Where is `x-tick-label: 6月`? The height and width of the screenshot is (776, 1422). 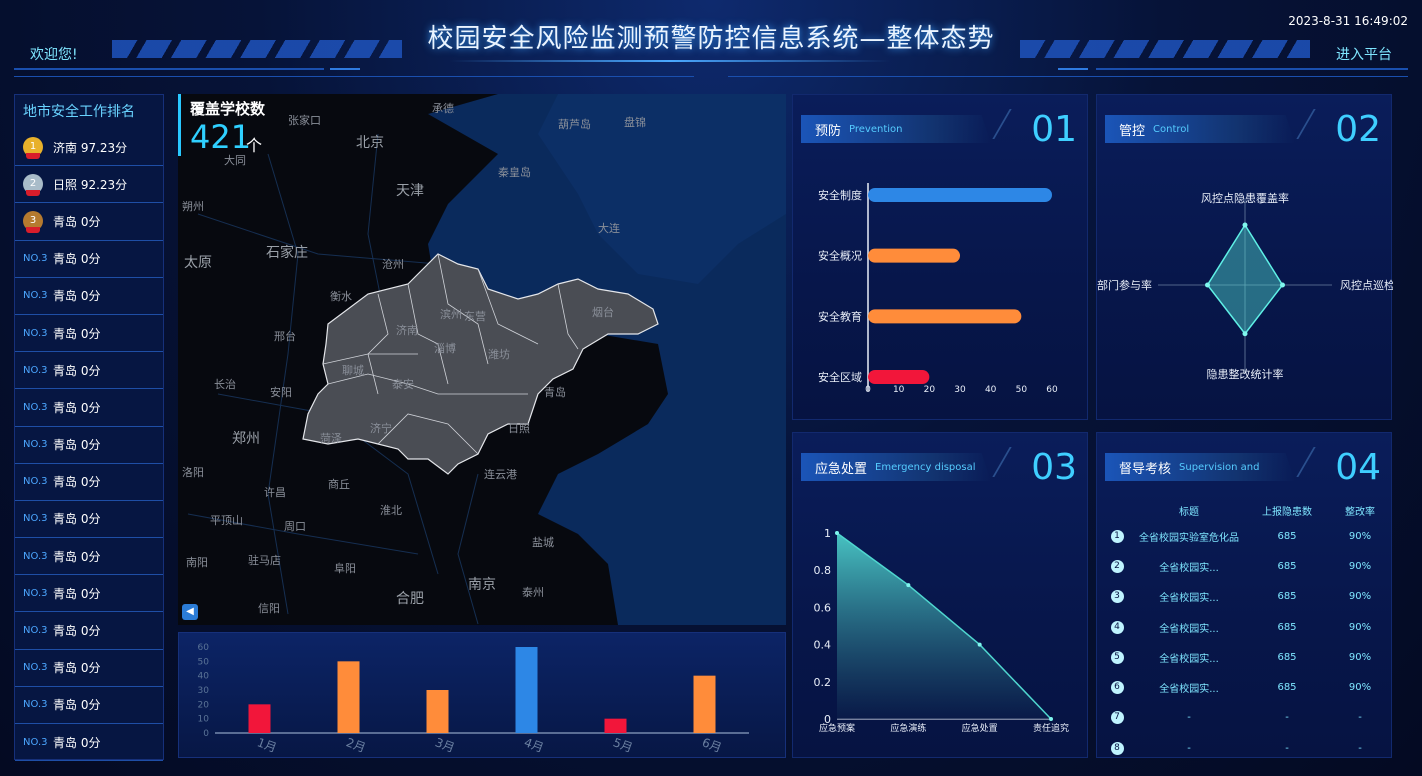
x-tick-label: 6月 is located at coordinates (711, 745).